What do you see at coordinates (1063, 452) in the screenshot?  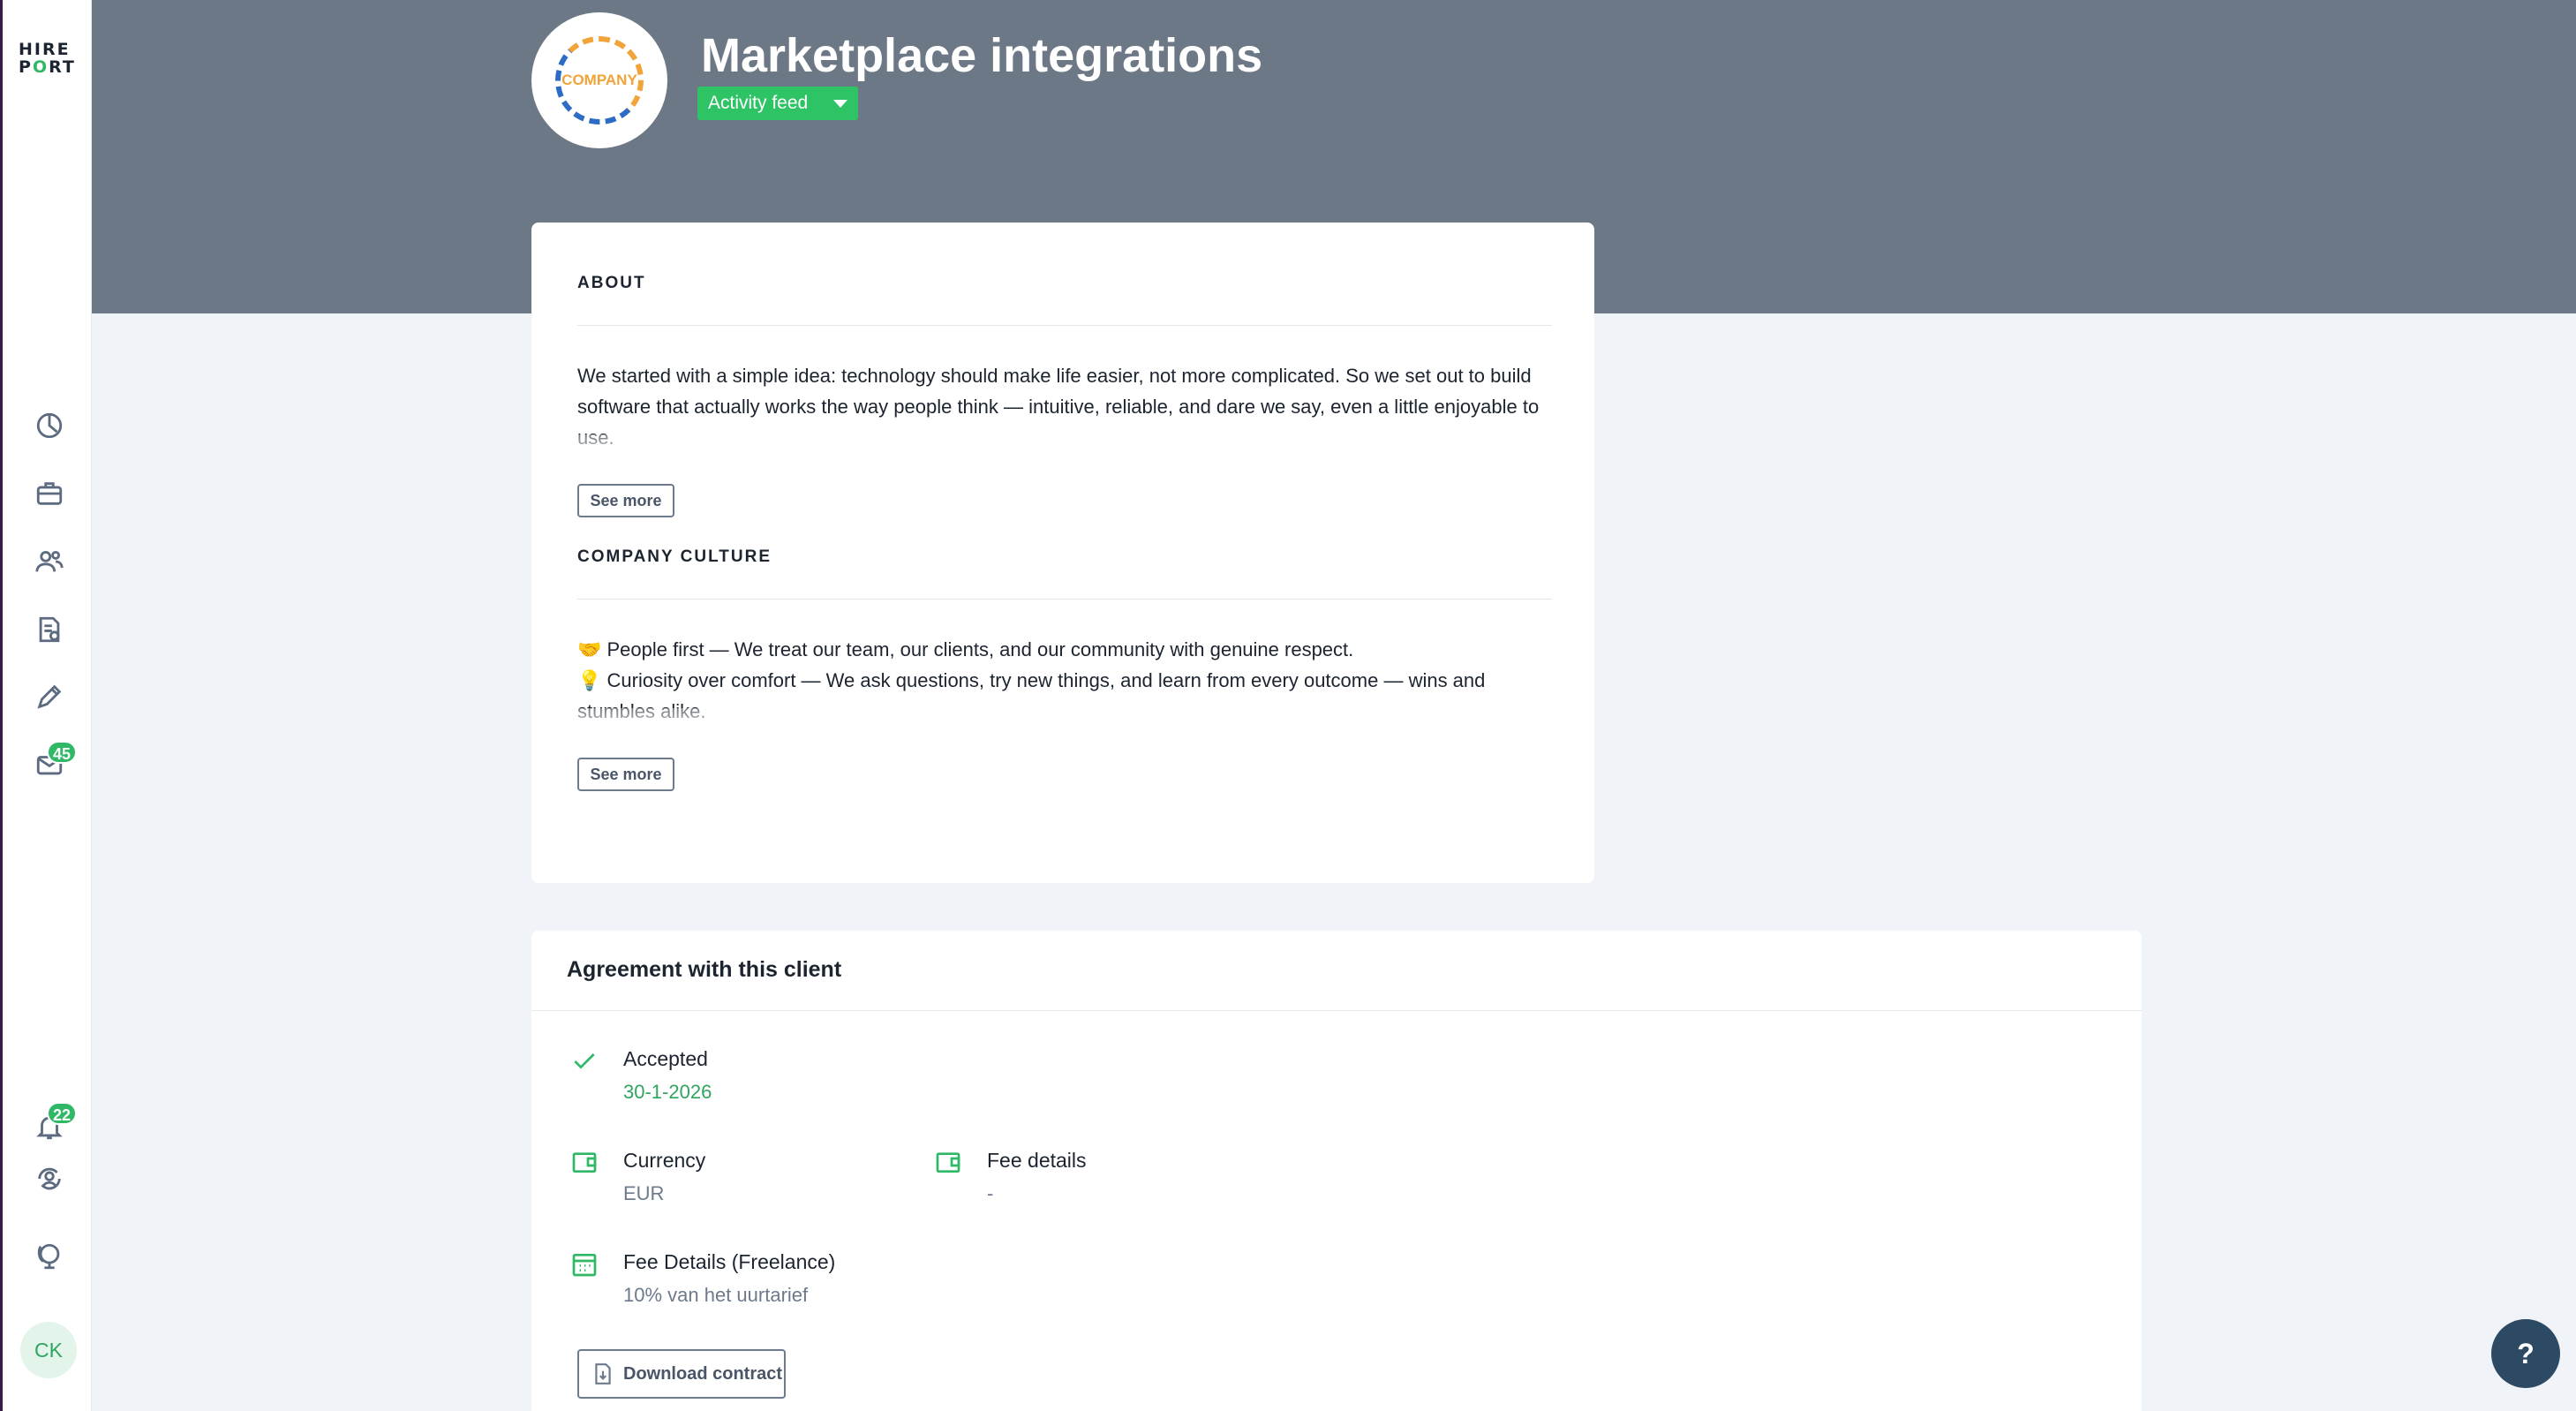 I see `about-fade` at bounding box center [1063, 452].